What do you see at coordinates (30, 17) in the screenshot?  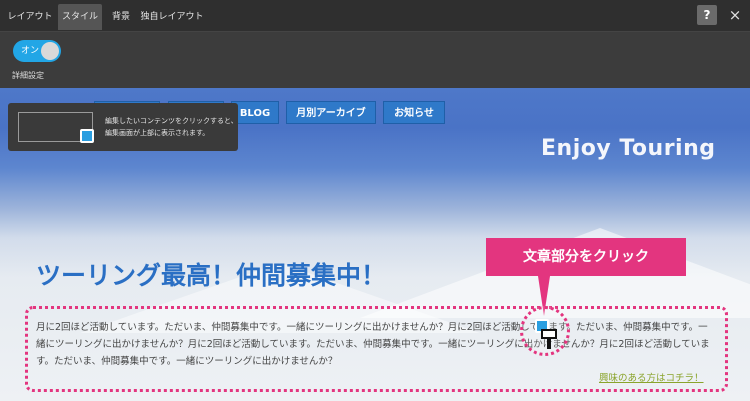 I see `tab-layout: レイアウト` at bounding box center [30, 17].